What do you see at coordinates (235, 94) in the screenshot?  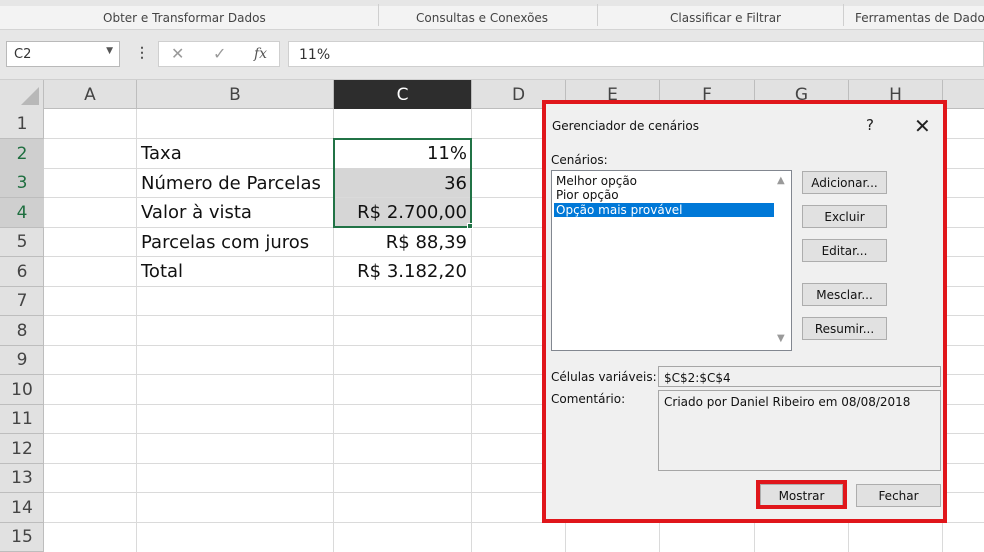 I see `column-header-b: B` at bounding box center [235, 94].